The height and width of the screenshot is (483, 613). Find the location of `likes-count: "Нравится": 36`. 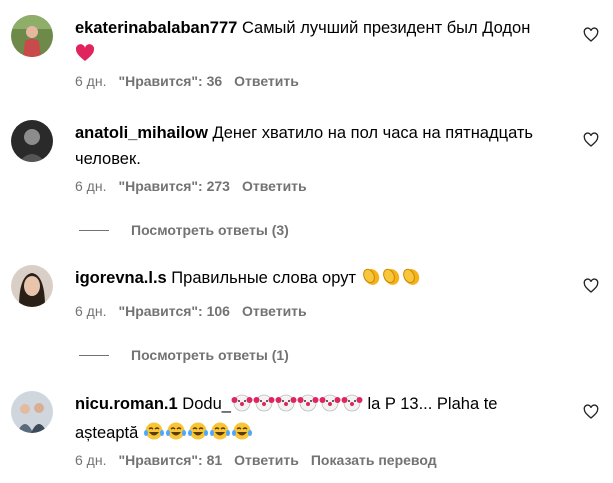

likes-count: "Нравится": 36 is located at coordinates (170, 81).